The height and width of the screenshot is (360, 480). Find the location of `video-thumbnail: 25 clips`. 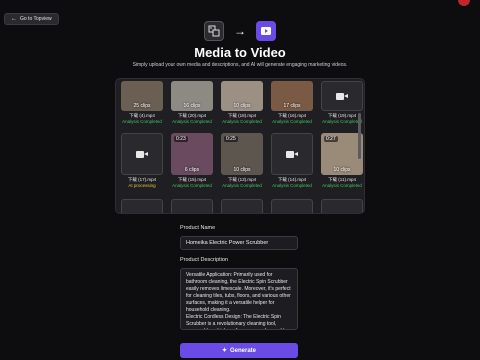

video-thumbnail: 25 clips is located at coordinates (142, 96).